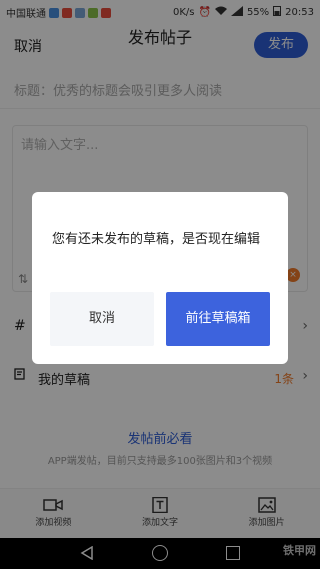 The image size is (320, 569). Describe the element at coordinates (102, 319) in the screenshot. I see `dialog-cancel-button: 取消` at that location.